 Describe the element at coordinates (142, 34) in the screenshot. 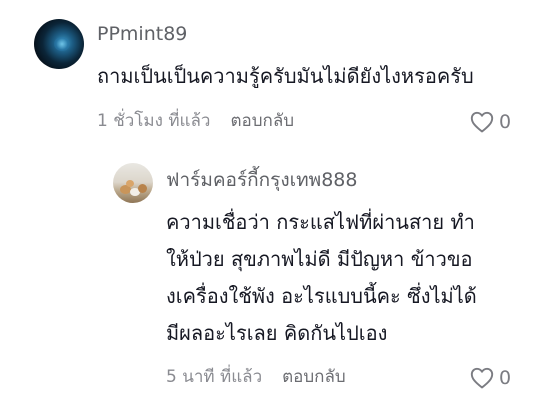

I see `comment-username: PPmint89` at that location.